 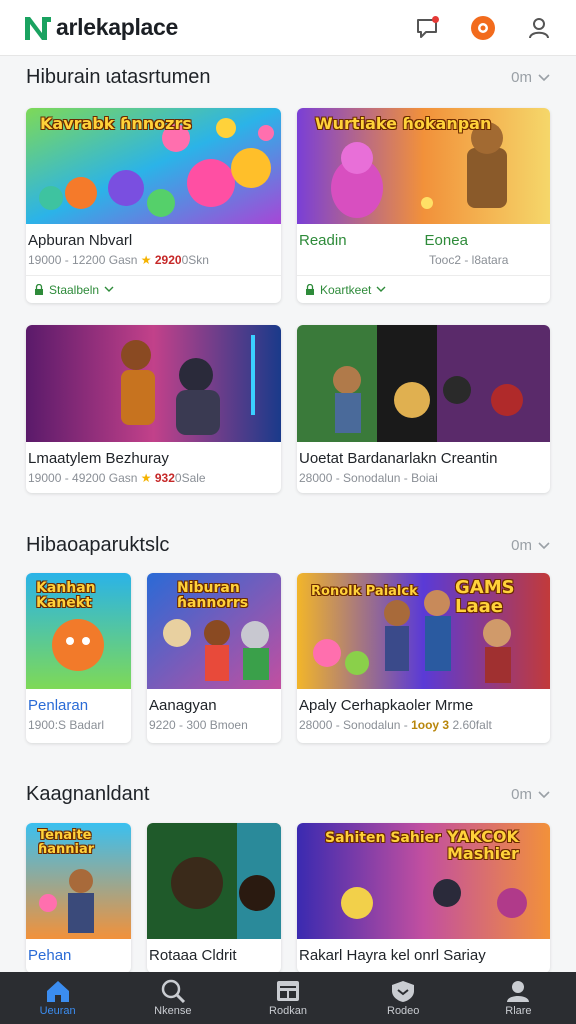 What do you see at coordinates (193, 955) in the screenshot?
I see `card-title: Rotaaa Cldrit` at bounding box center [193, 955].